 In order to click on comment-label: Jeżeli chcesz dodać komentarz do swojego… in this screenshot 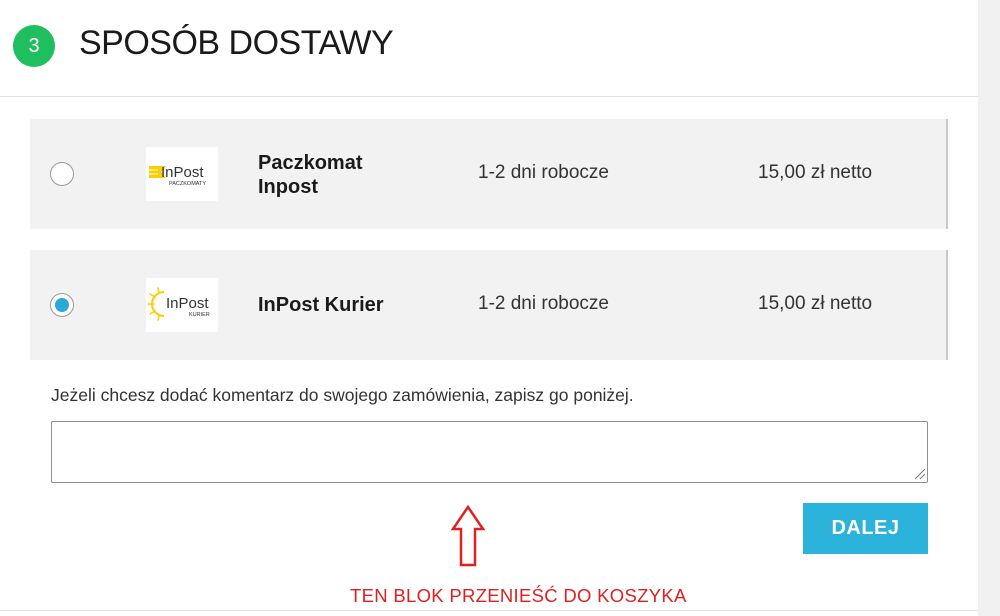, I will do `click(342, 395)`.